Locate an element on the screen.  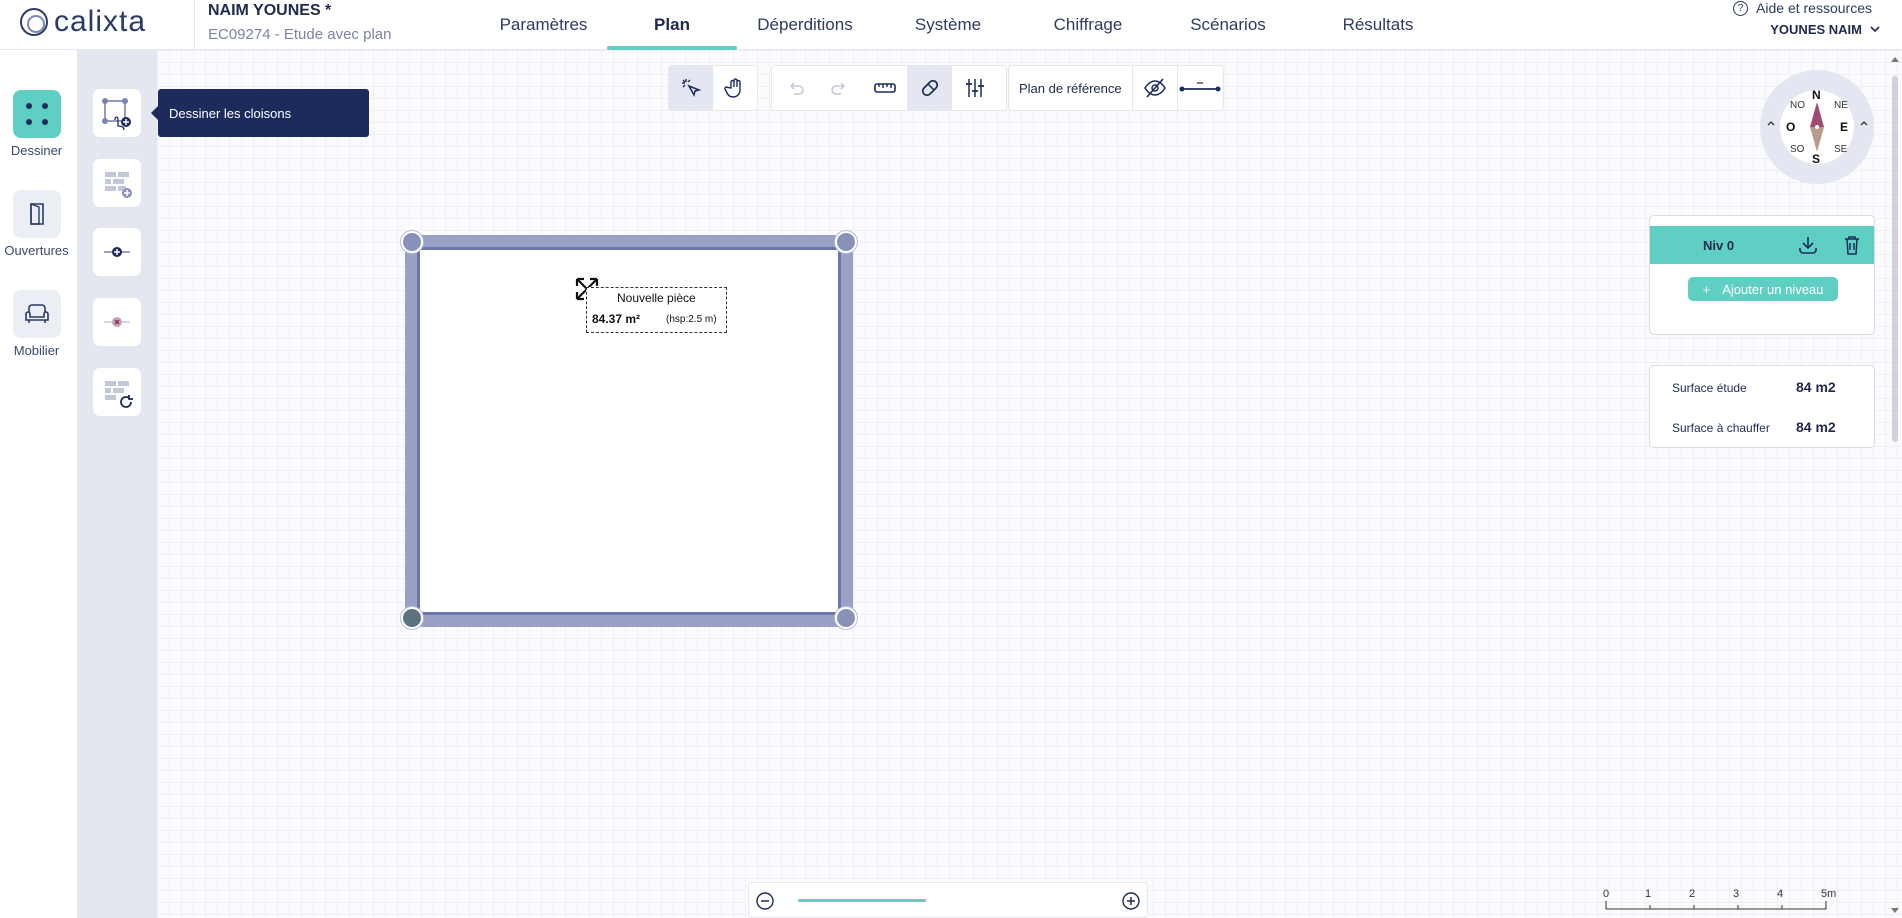
tab-deperditions: Déperditions is located at coordinates (805, 25).